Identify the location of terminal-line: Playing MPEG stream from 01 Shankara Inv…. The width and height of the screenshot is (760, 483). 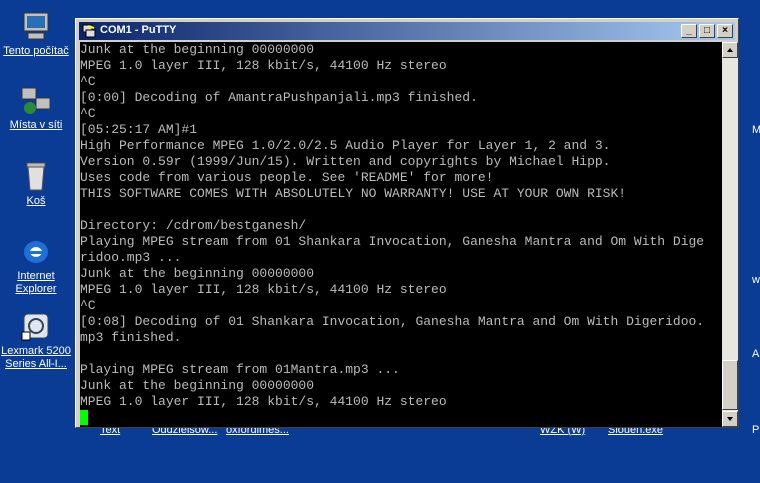
(392, 241).